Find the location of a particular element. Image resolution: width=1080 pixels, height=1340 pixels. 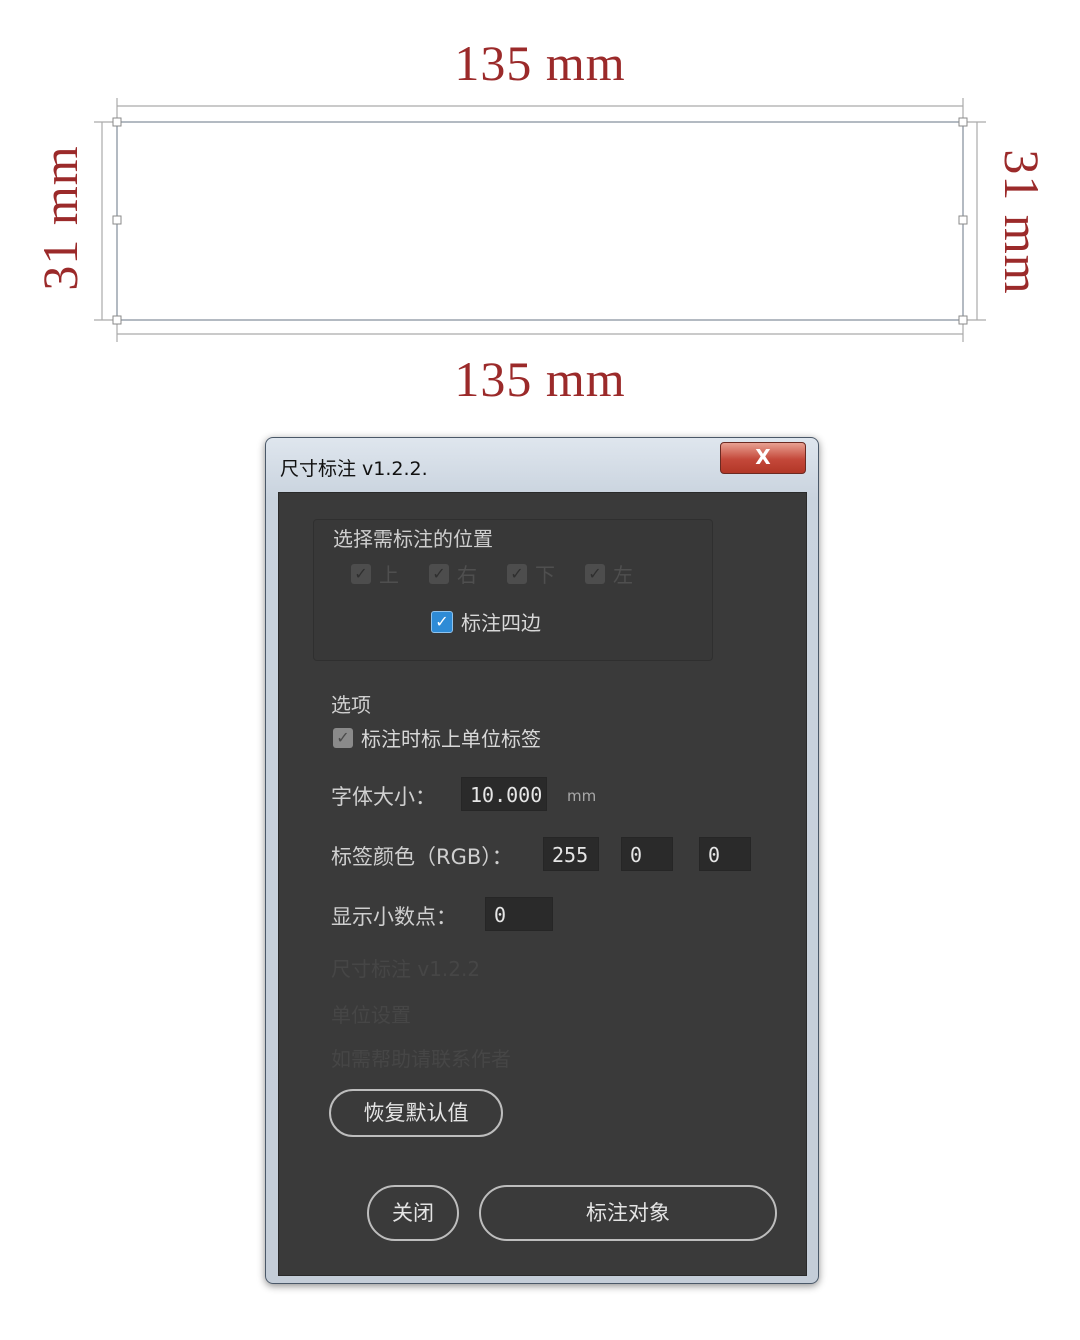

handle-top-left is located at coordinates (117, 122).